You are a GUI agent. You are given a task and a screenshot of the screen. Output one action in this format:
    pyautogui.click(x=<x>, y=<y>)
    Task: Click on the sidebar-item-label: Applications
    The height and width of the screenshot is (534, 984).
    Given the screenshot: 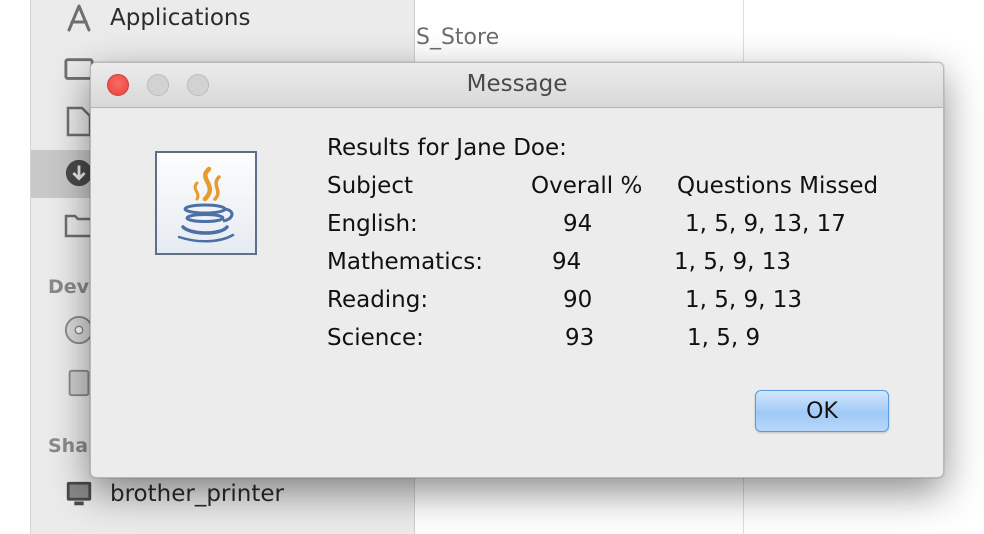 What is the action you would take?
    pyautogui.click(x=180, y=18)
    